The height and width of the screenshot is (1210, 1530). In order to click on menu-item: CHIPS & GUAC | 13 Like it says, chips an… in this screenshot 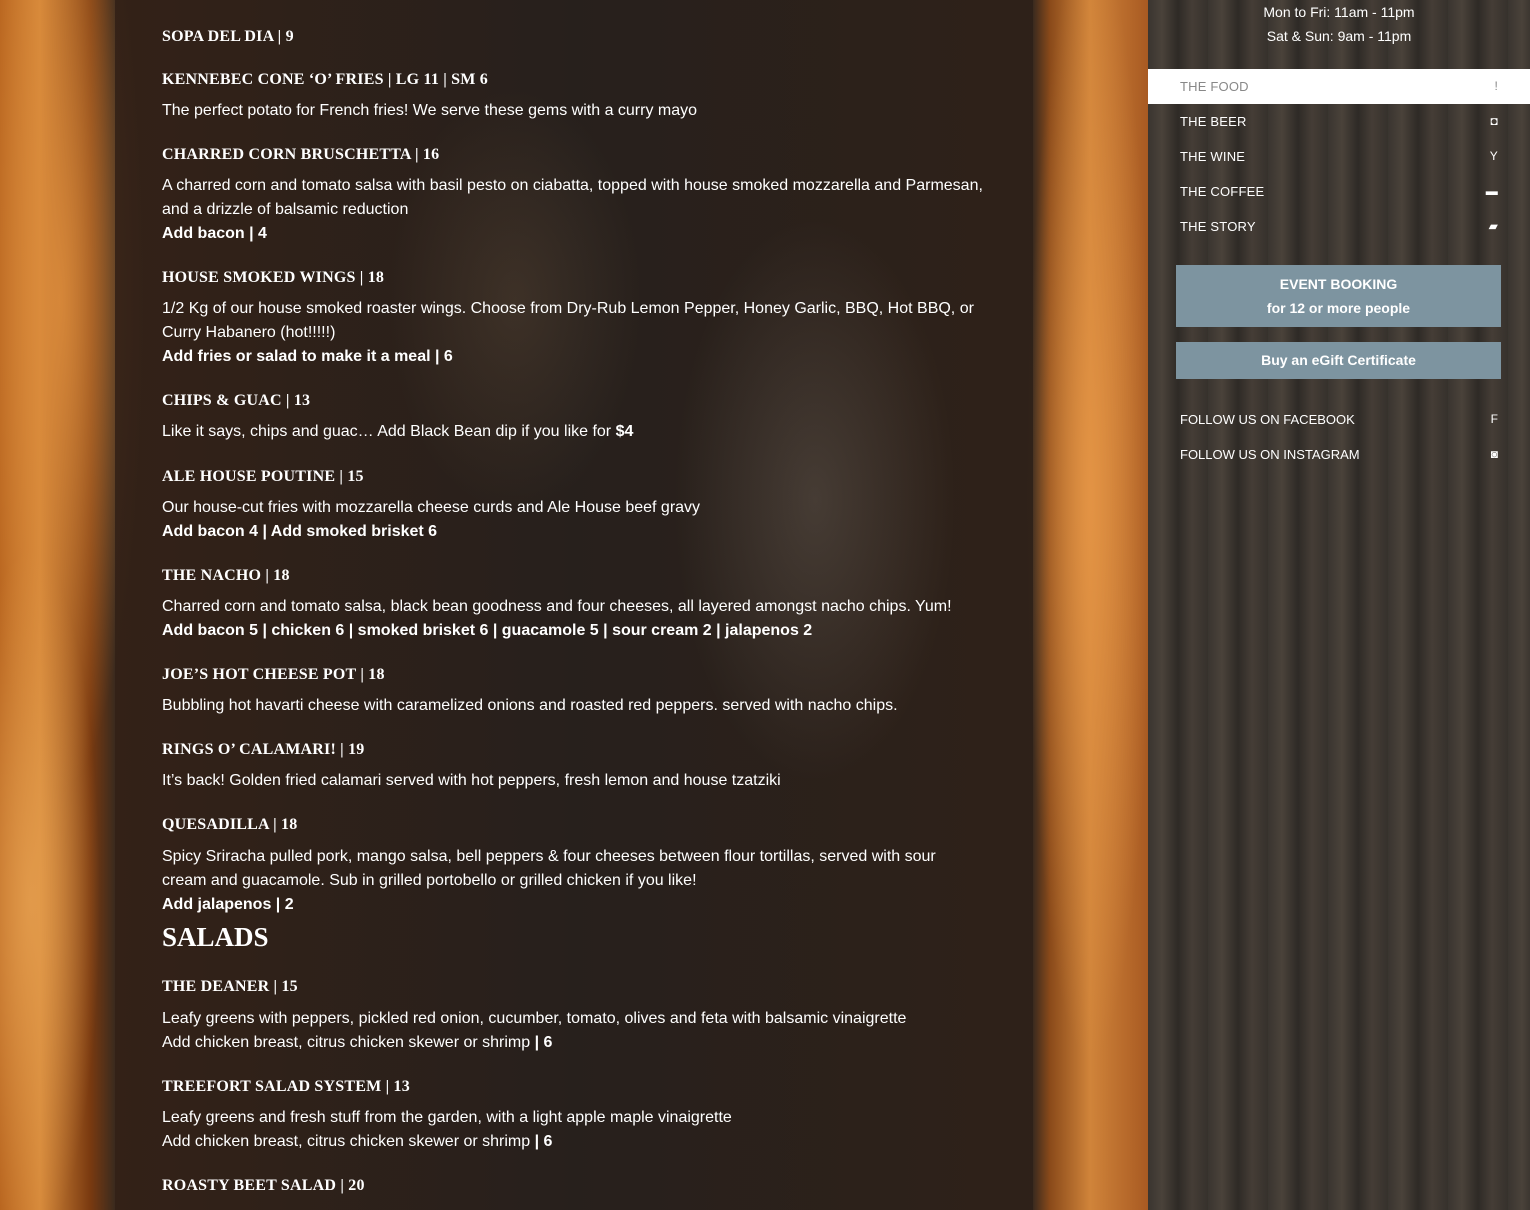, I will do `click(577, 417)`.